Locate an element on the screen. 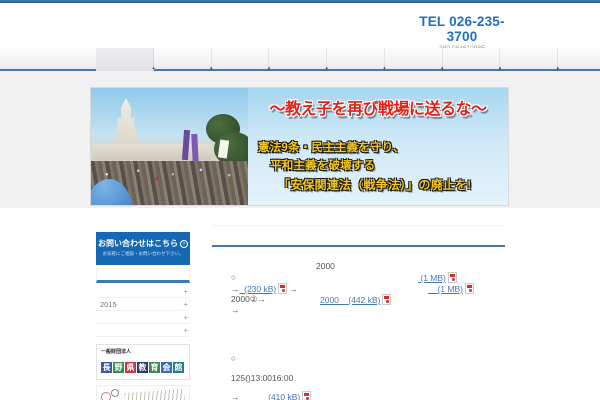  sidebar-archive-menu: + 2015 + + + is located at coordinates (143, 311).